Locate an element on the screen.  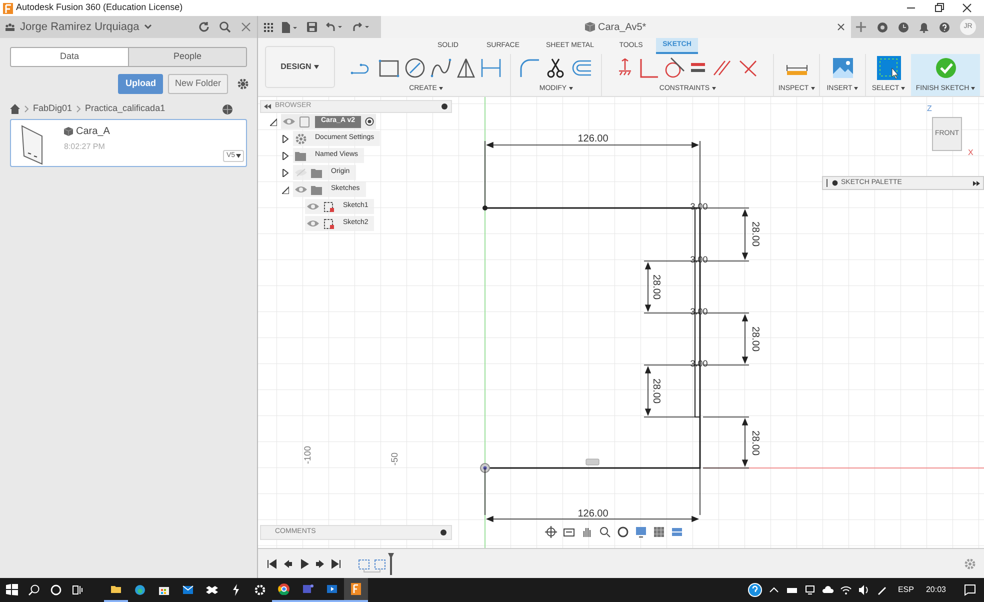
new-folder-button: New Folder is located at coordinates (198, 84).